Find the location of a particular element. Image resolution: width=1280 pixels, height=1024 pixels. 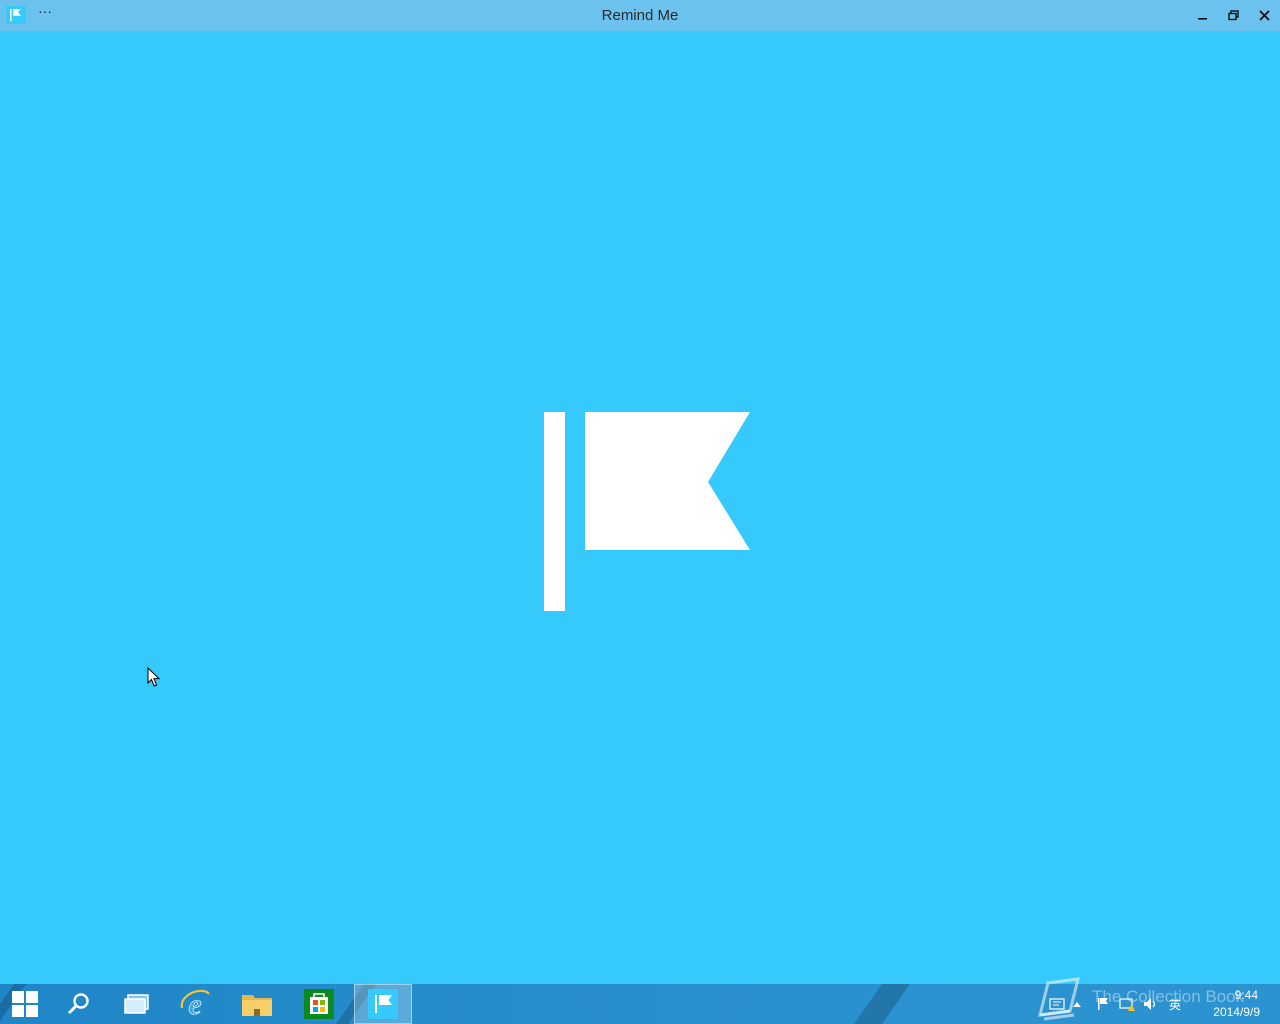

minimize-button is located at coordinates (1202, 15).